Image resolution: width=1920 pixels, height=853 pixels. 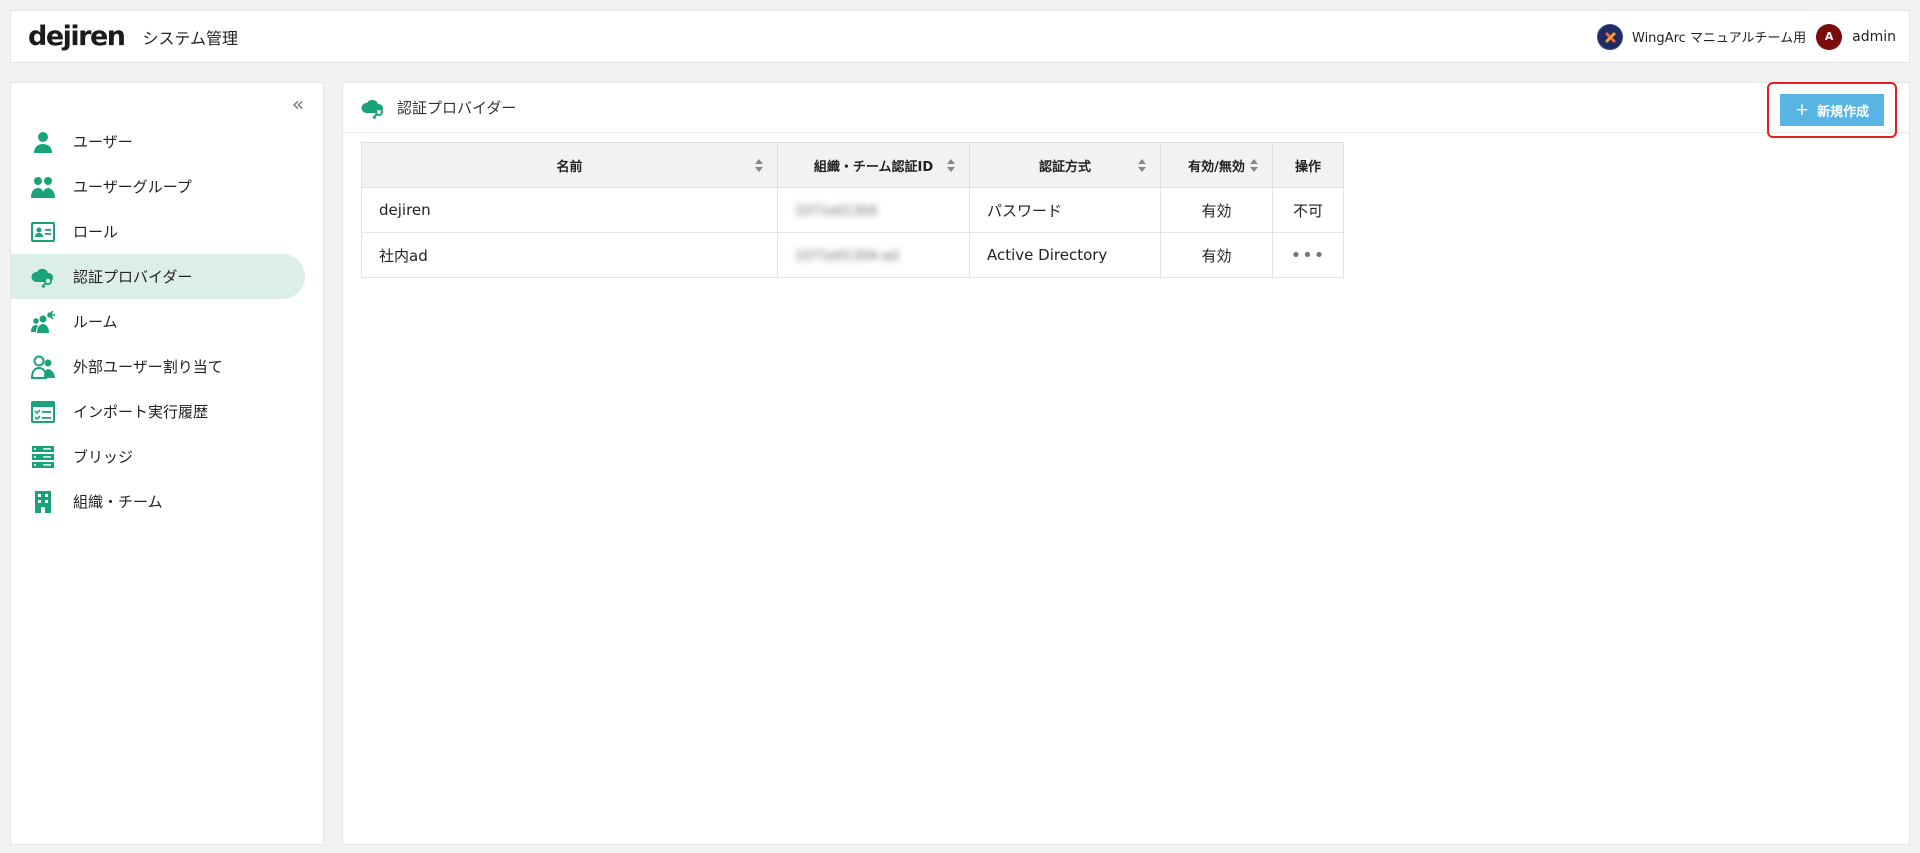 I want to click on create-new-button: + 新規作成, so click(x=1832, y=110).